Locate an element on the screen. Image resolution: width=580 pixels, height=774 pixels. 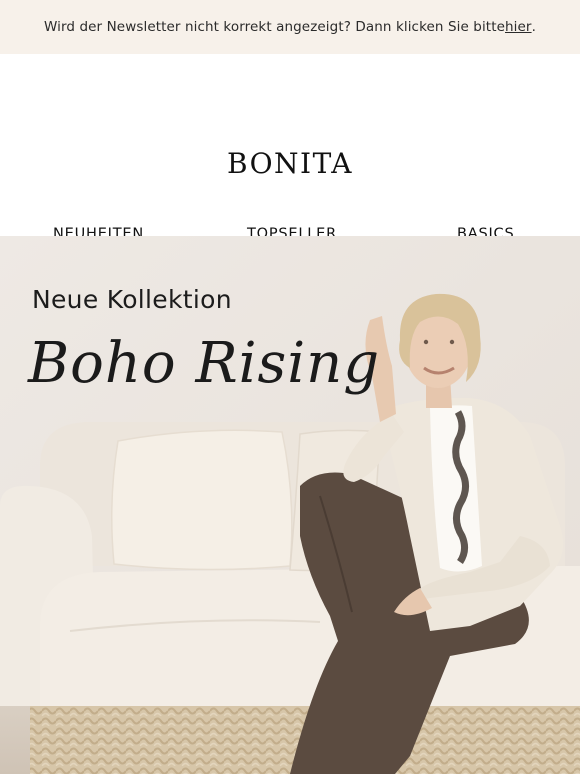
newsletter-suffix: . is located at coordinates (533, 27).